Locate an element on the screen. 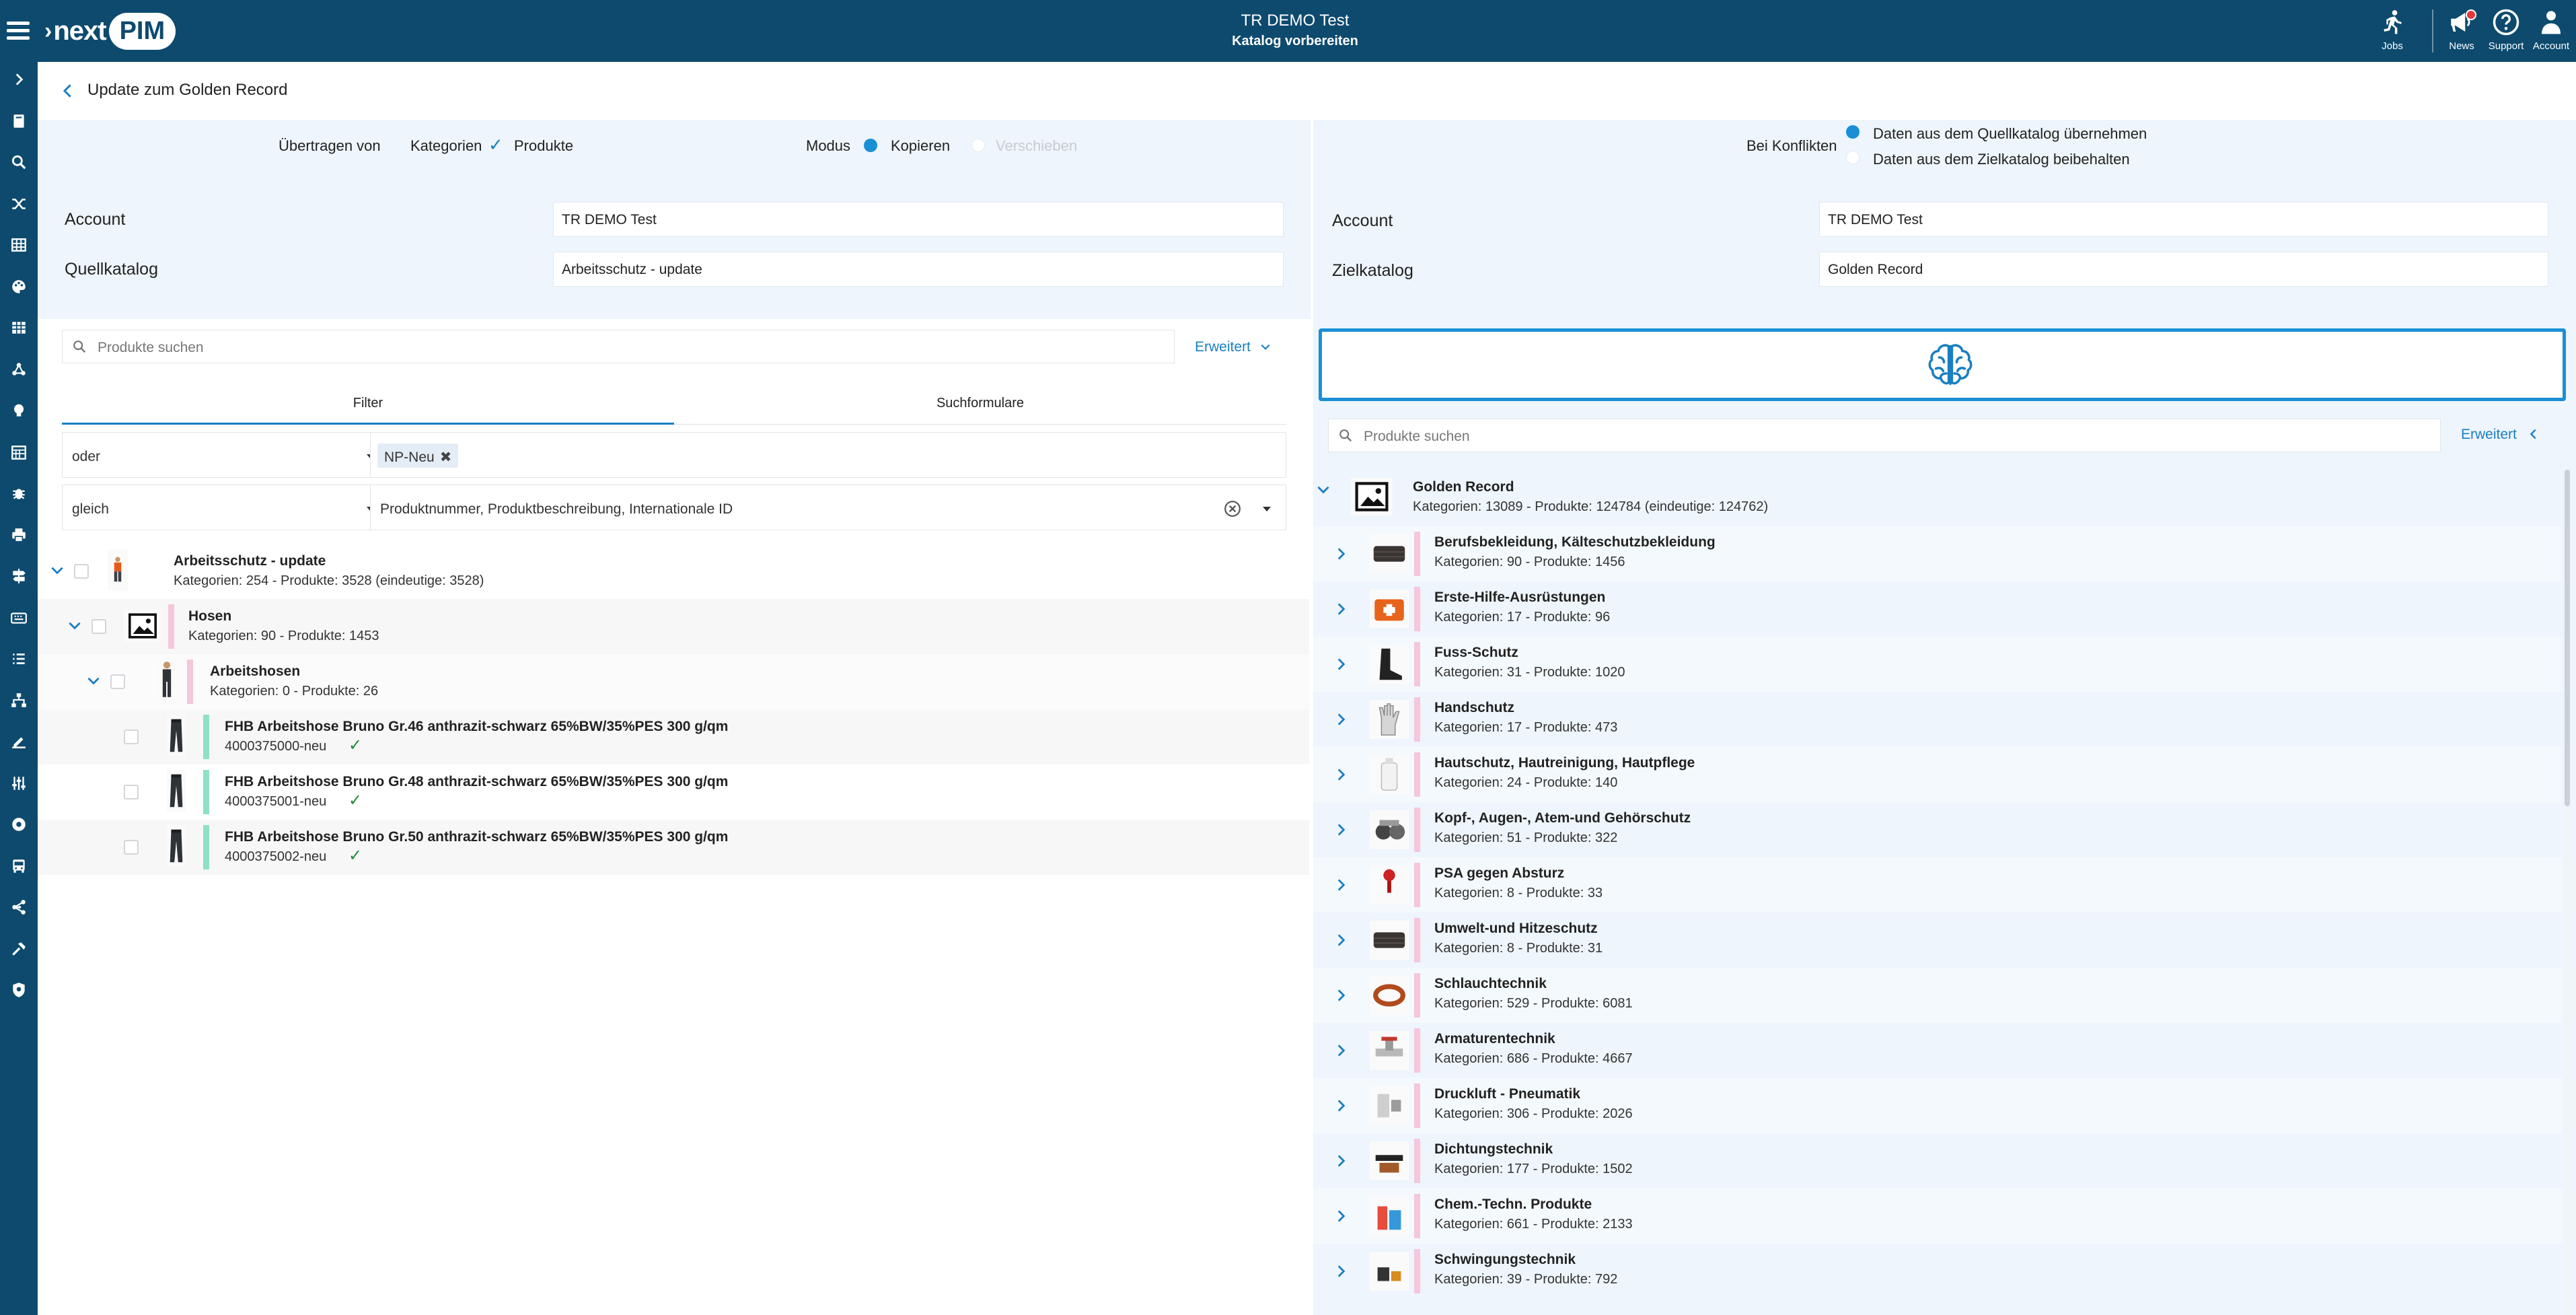  app-logo: › next PIM is located at coordinates (110, 31).